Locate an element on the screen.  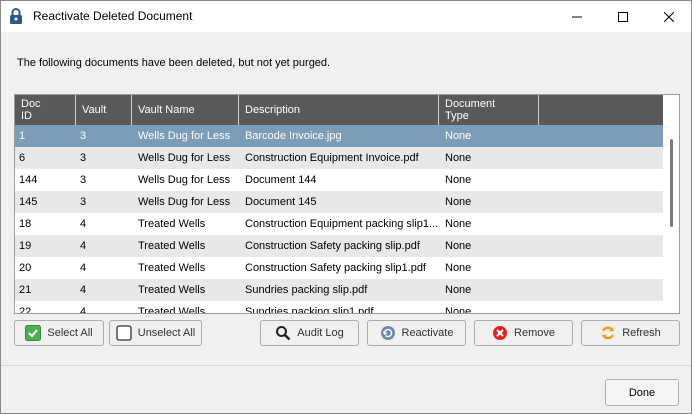
cell-doc-id: 18 is located at coordinates (25, 224).